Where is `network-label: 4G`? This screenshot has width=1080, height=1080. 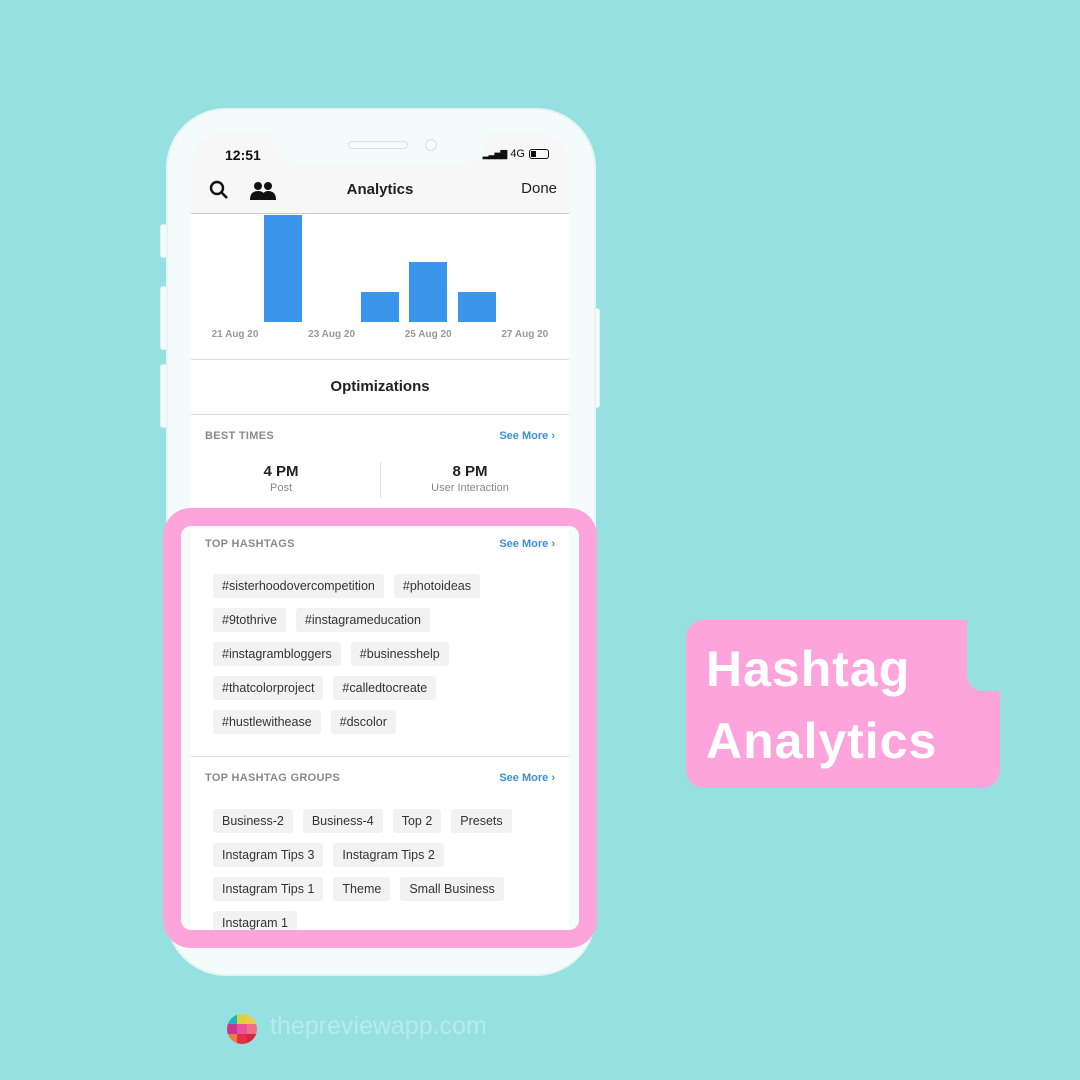 network-label: 4G is located at coordinates (517, 154).